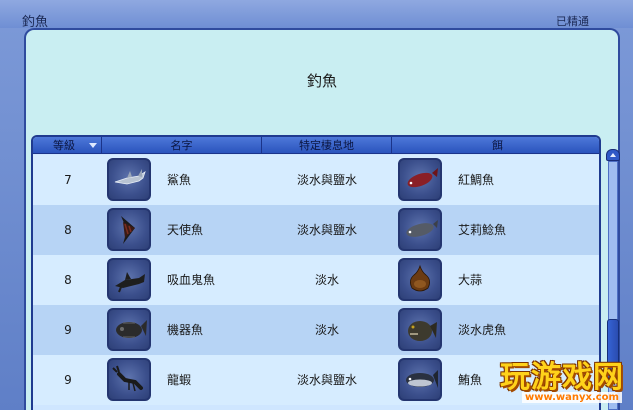 Image resolution: width=633 pixels, height=410 pixels. I want to click on table-row: 7 鯊魚 淡水與鹽水 紅鯛魚, so click(316, 180).